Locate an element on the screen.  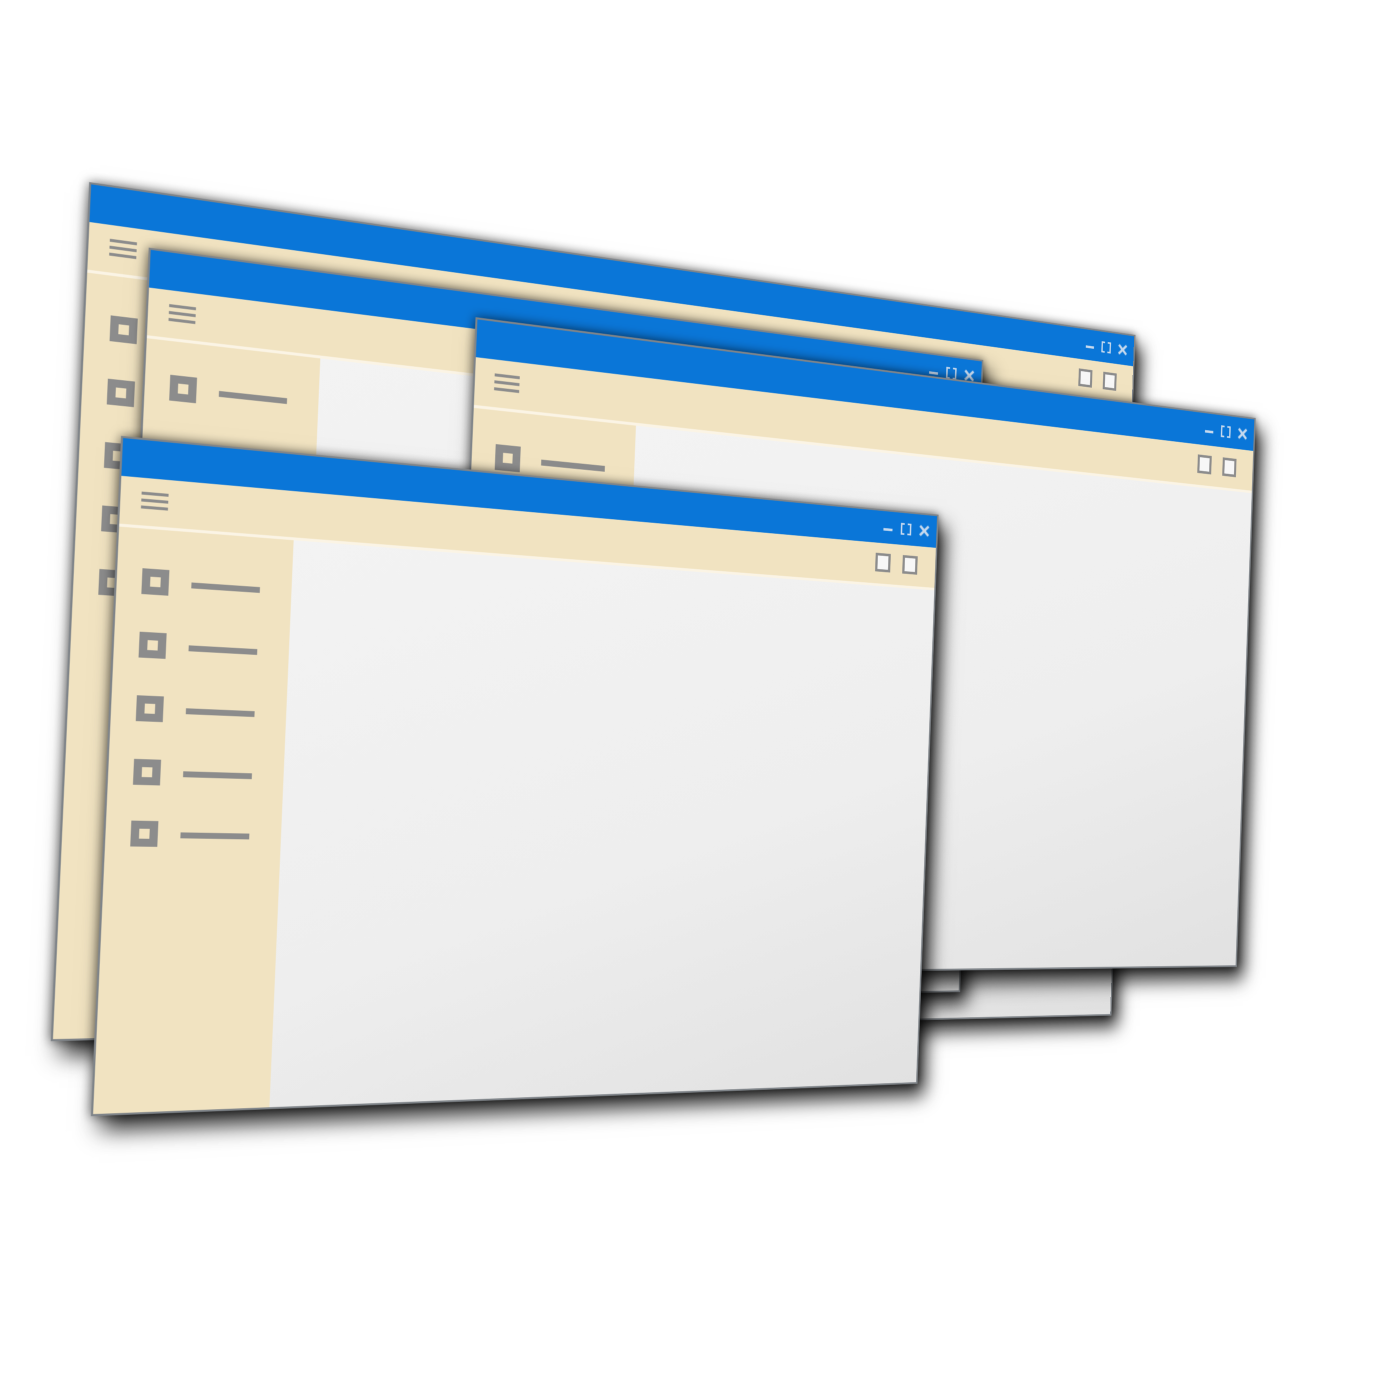
sidebar is located at coordinates (193, 820).